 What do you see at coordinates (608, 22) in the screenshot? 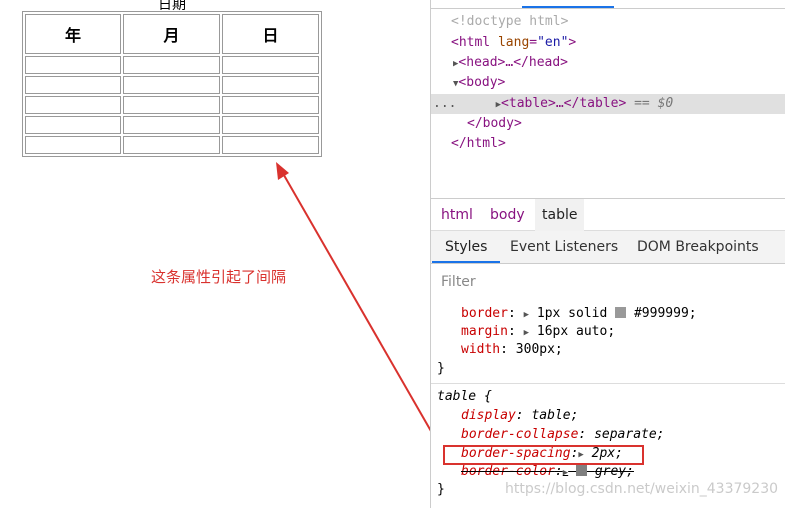
I see `dom-doctype: <!doctype html>` at bounding box center [608, 22].